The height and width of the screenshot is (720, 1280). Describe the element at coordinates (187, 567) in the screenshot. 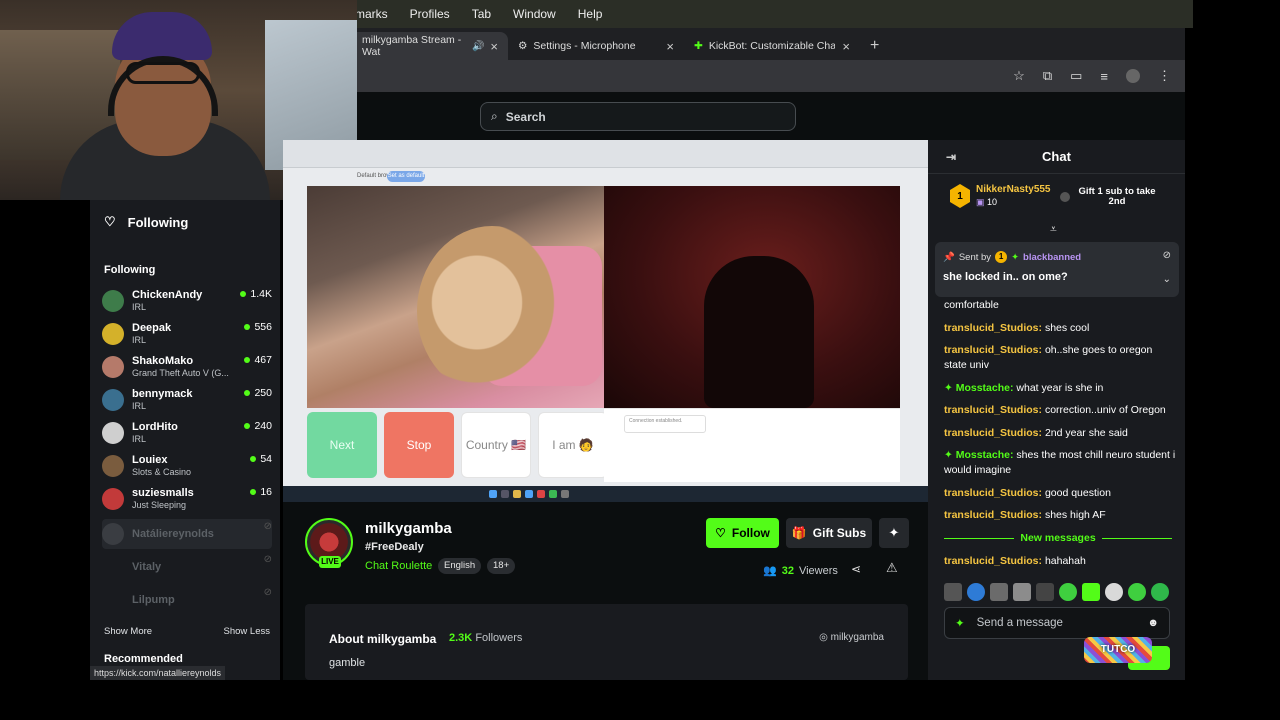

I see `sidebar-channel-vitaly: Vitaly ⊘` at that location.